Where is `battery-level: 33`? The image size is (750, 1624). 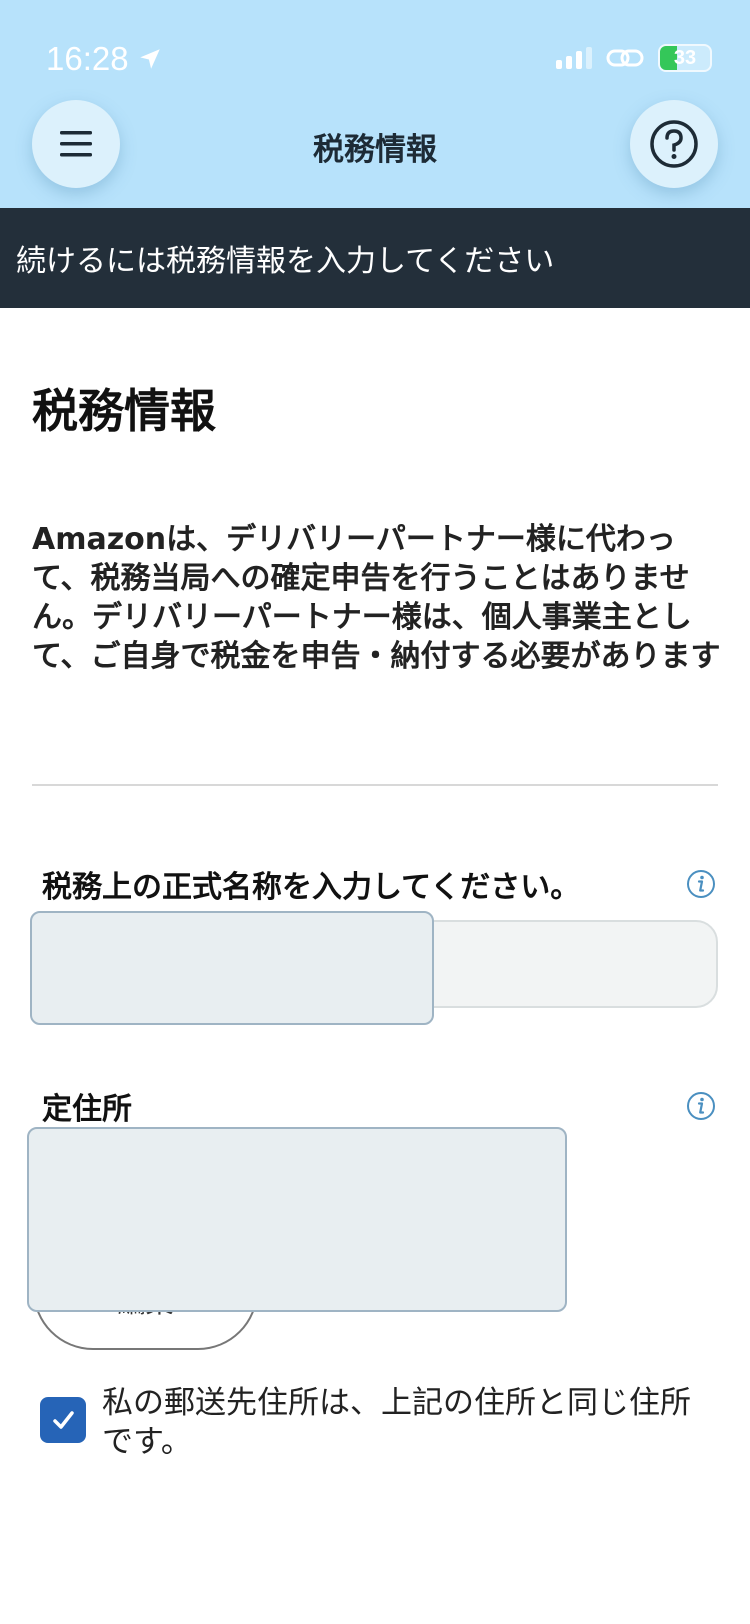
battery-level: 33 is located at coordinates (685, 58).